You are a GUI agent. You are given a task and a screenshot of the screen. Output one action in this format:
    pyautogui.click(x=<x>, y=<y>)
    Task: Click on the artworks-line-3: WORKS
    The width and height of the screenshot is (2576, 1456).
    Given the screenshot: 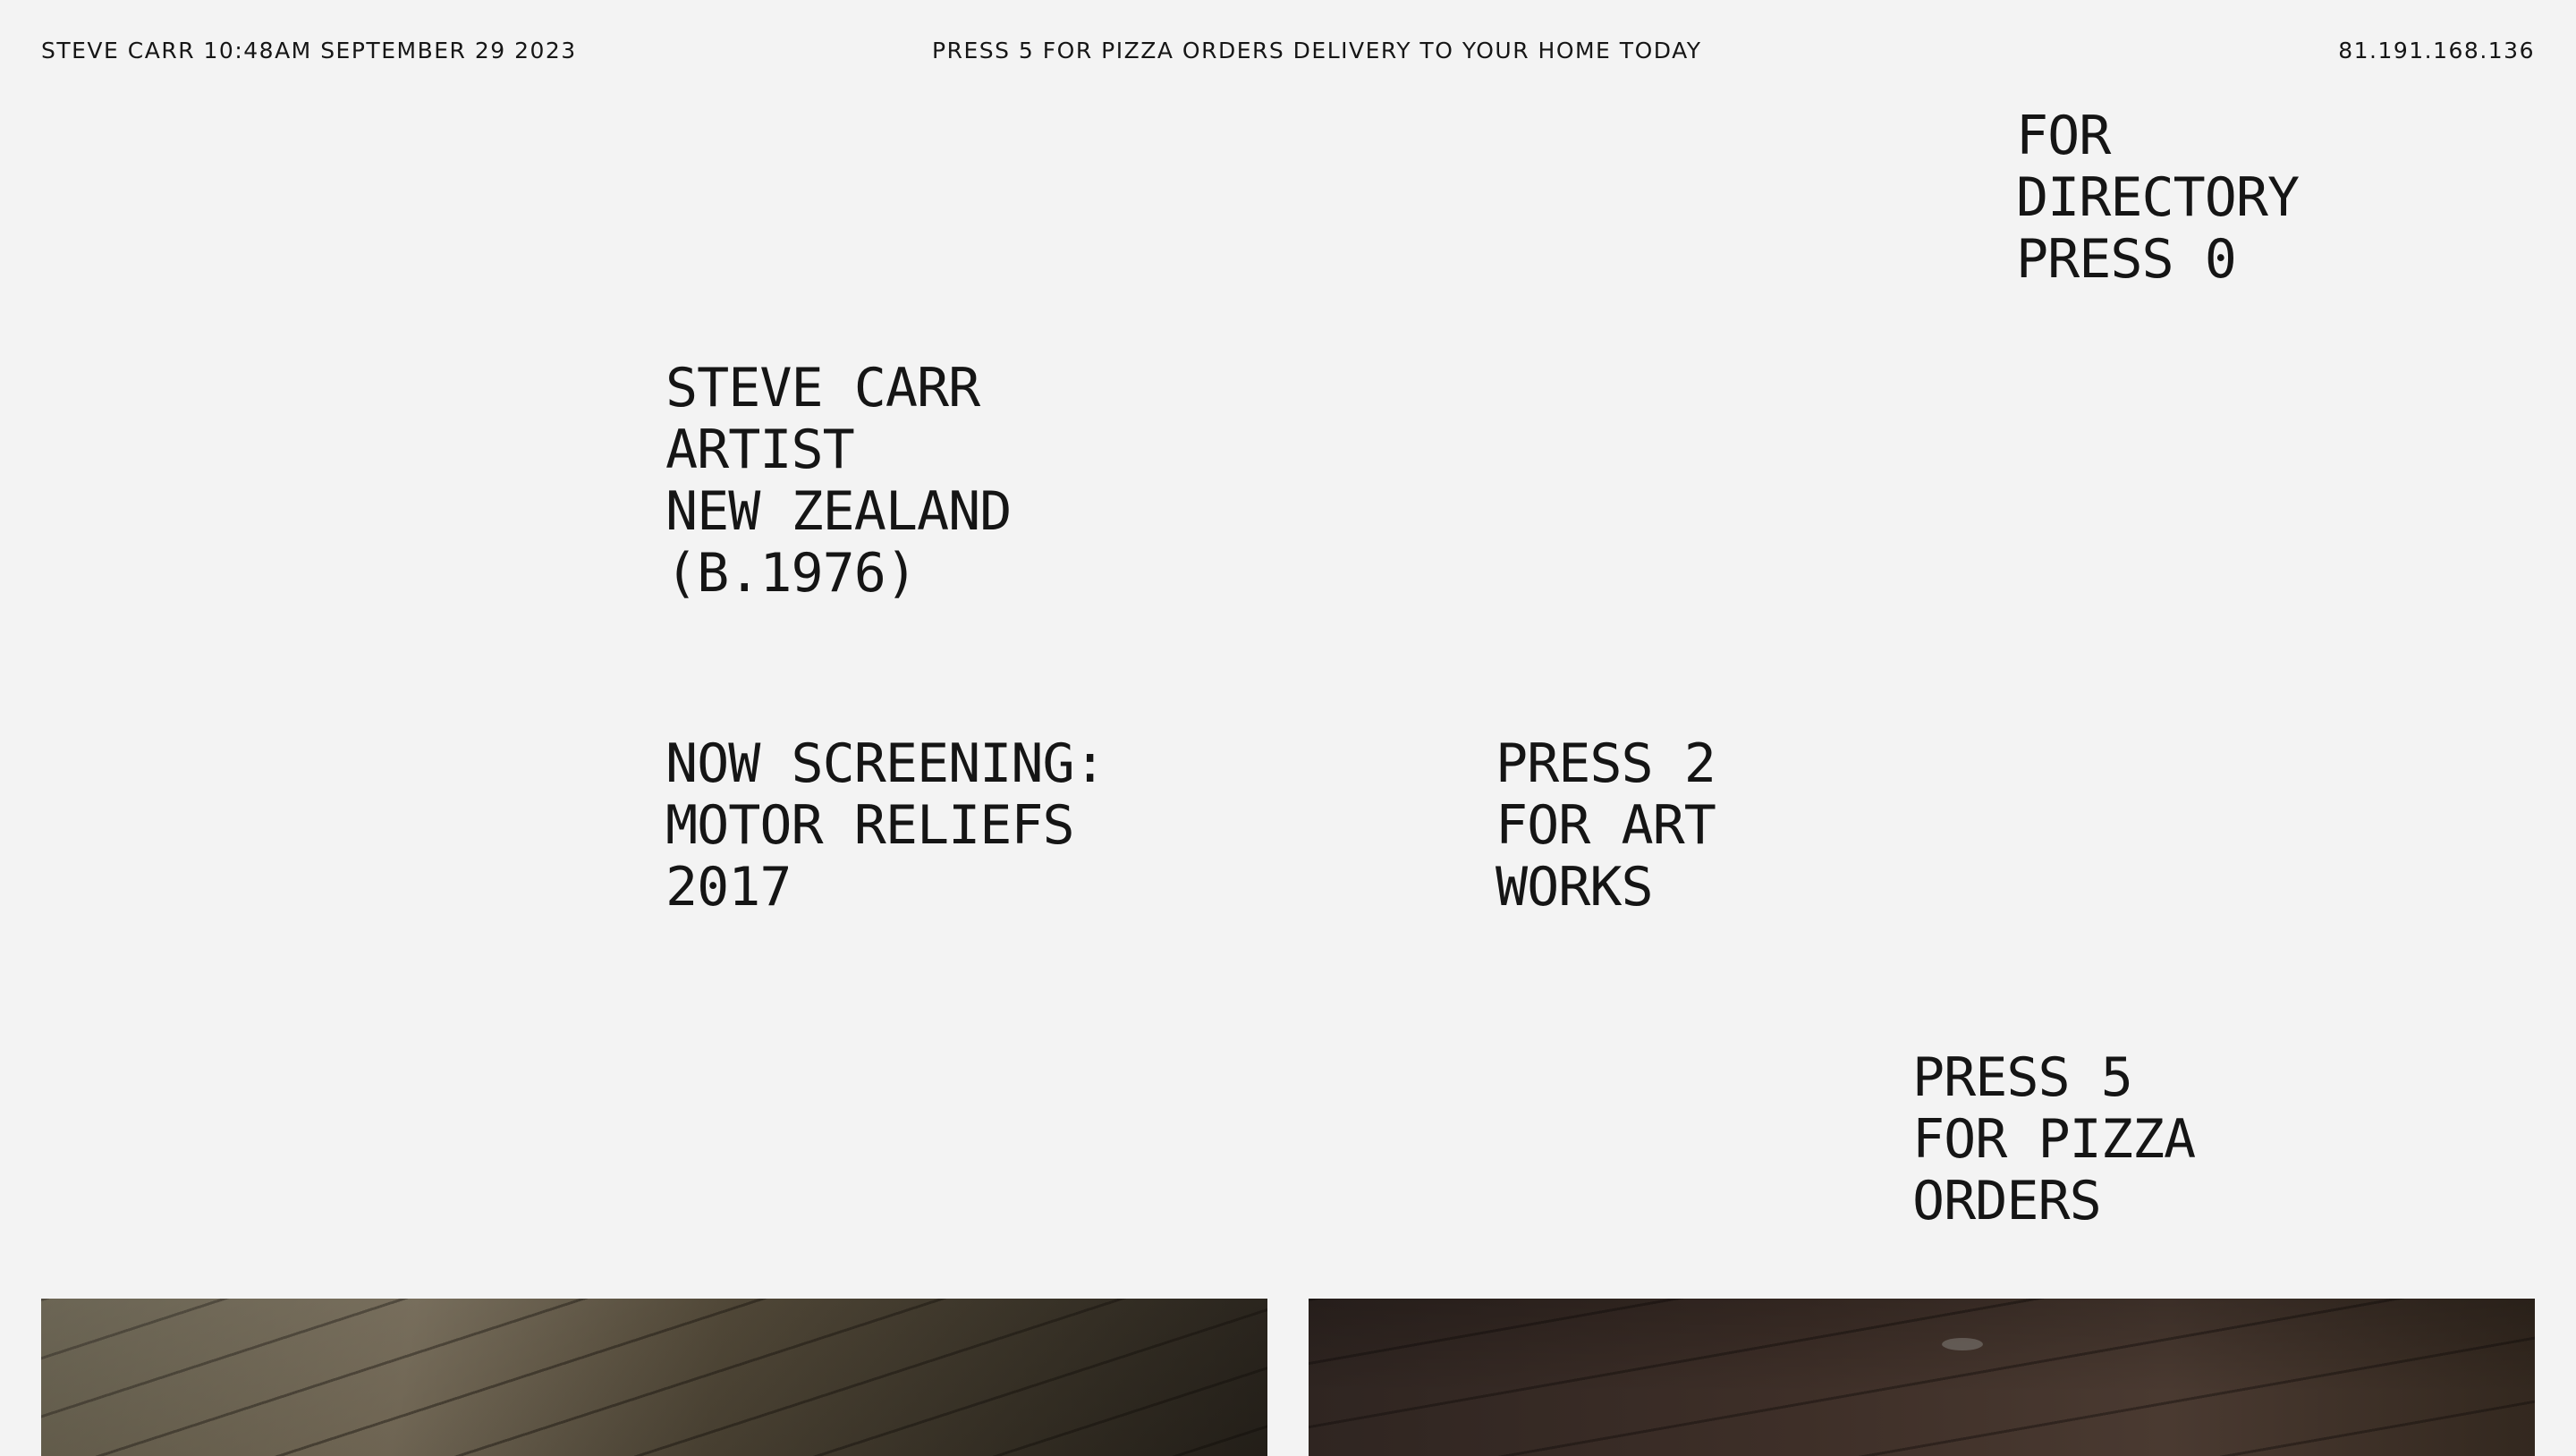 What is the action you would take?
    pyautogui.click(x=1575, y=887)
    